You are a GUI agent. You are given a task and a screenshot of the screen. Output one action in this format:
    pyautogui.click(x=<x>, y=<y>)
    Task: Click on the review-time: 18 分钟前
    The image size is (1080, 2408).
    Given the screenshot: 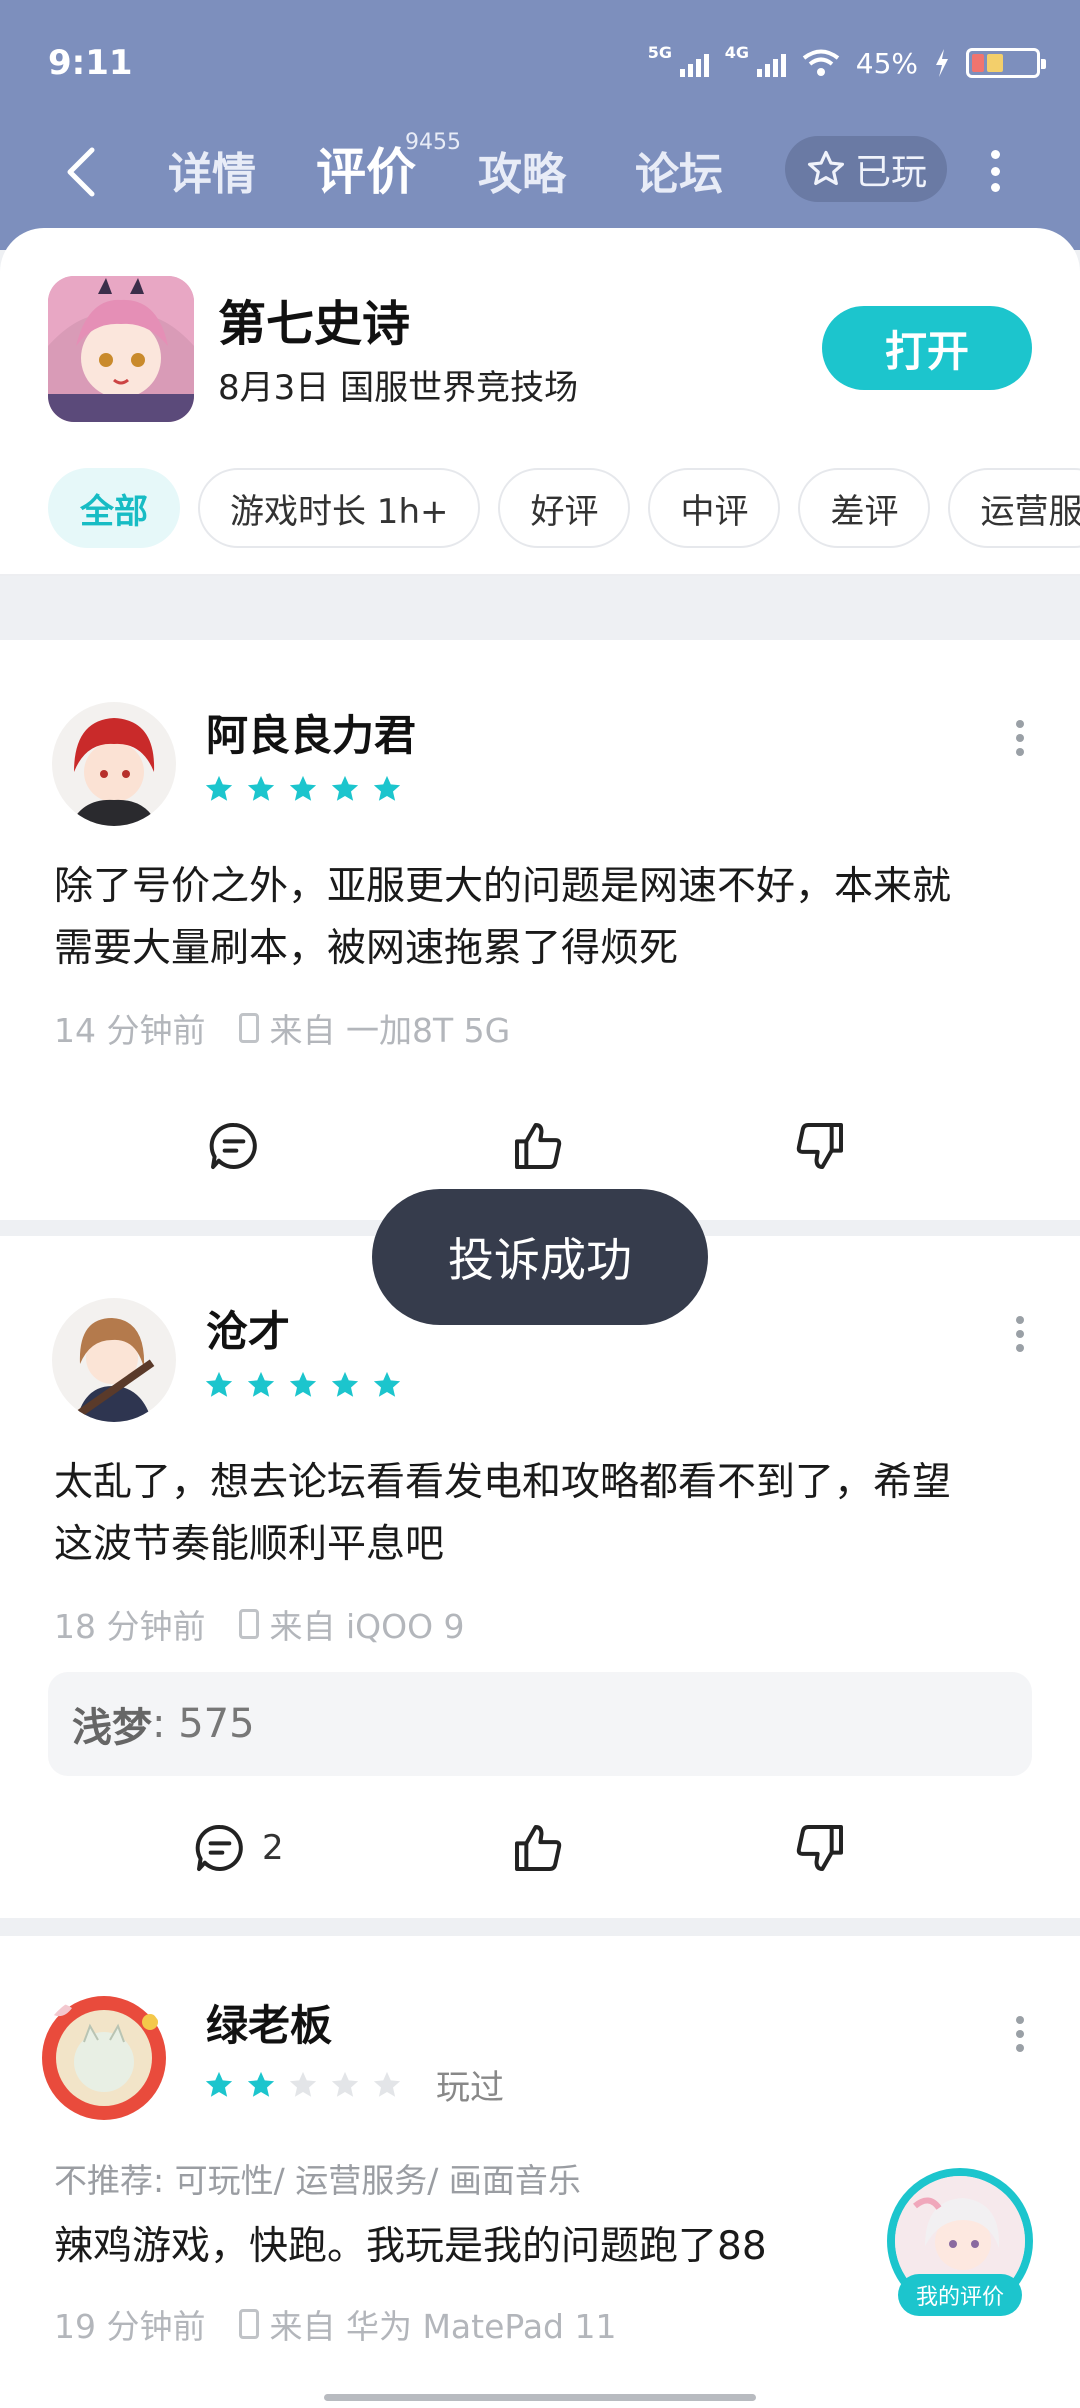 What is the action you would take?
    pyautogui.click(x=130, y=1626)
    